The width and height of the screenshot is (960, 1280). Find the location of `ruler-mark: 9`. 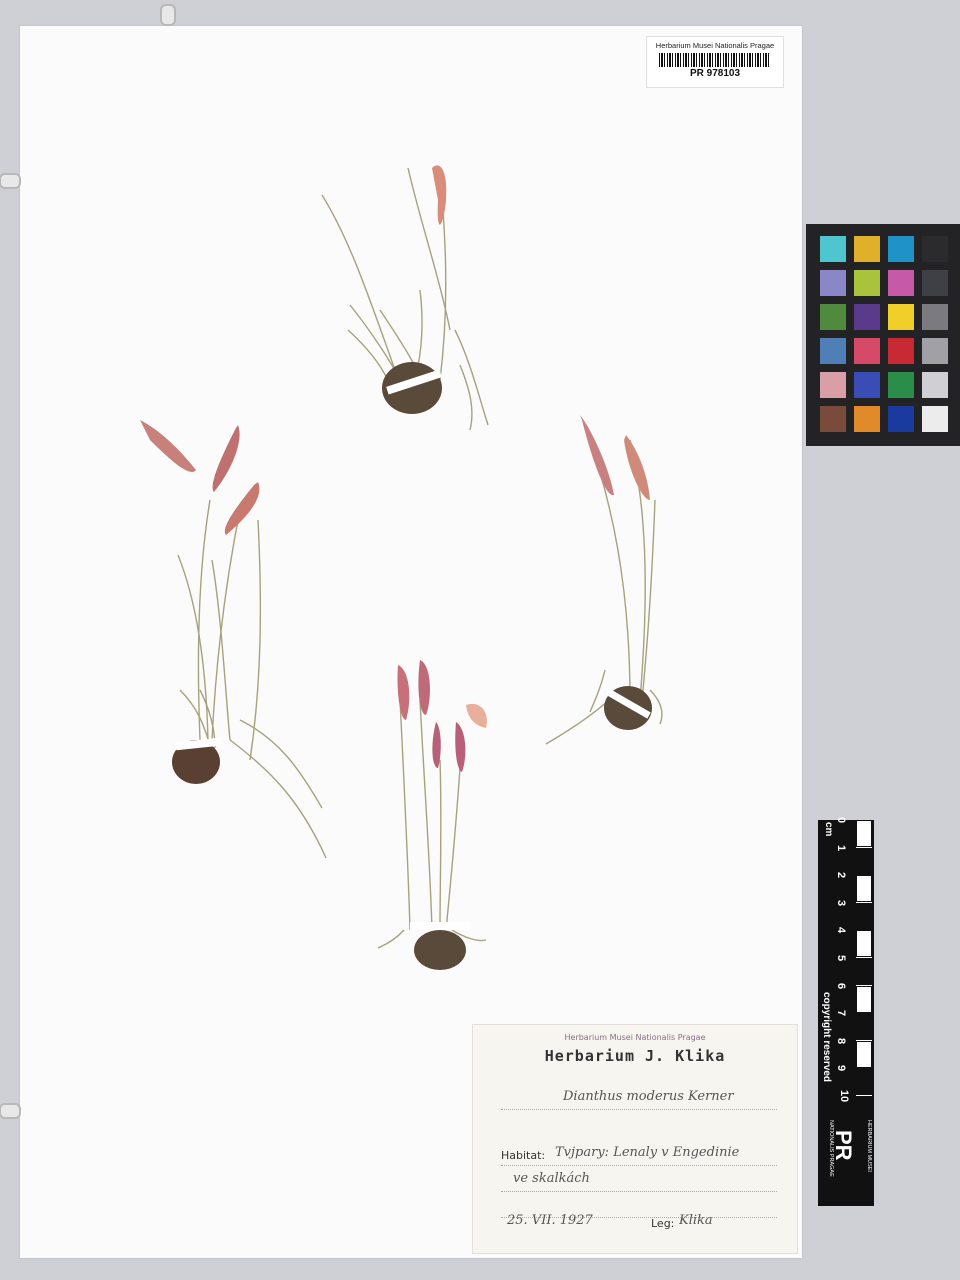

ruler-mark: 9 is located at coordinates (841, 1068).